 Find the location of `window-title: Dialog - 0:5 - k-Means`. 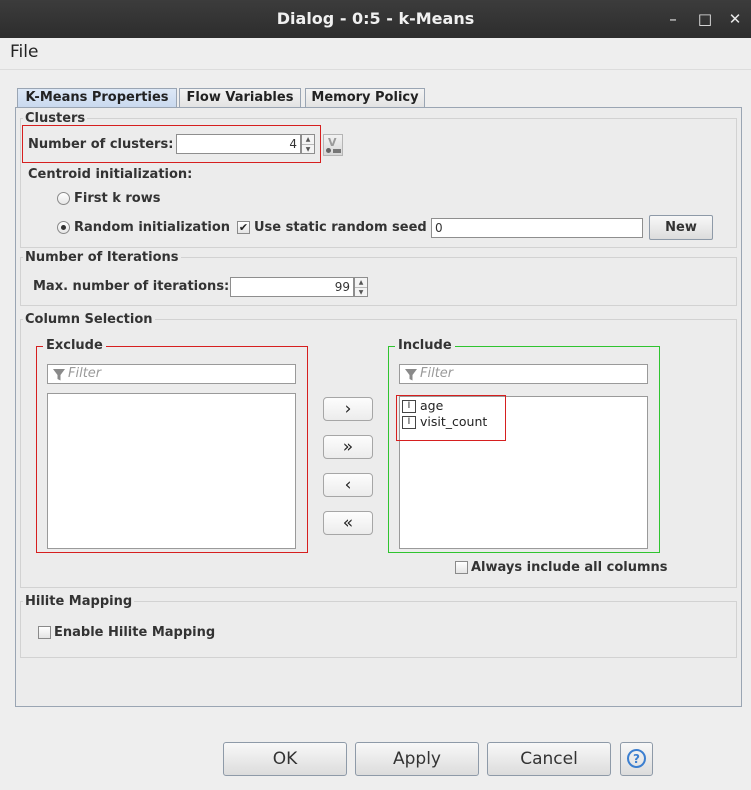

window-title: Dialog - 0:5 - k-Means is located at coordinates (375, 19).